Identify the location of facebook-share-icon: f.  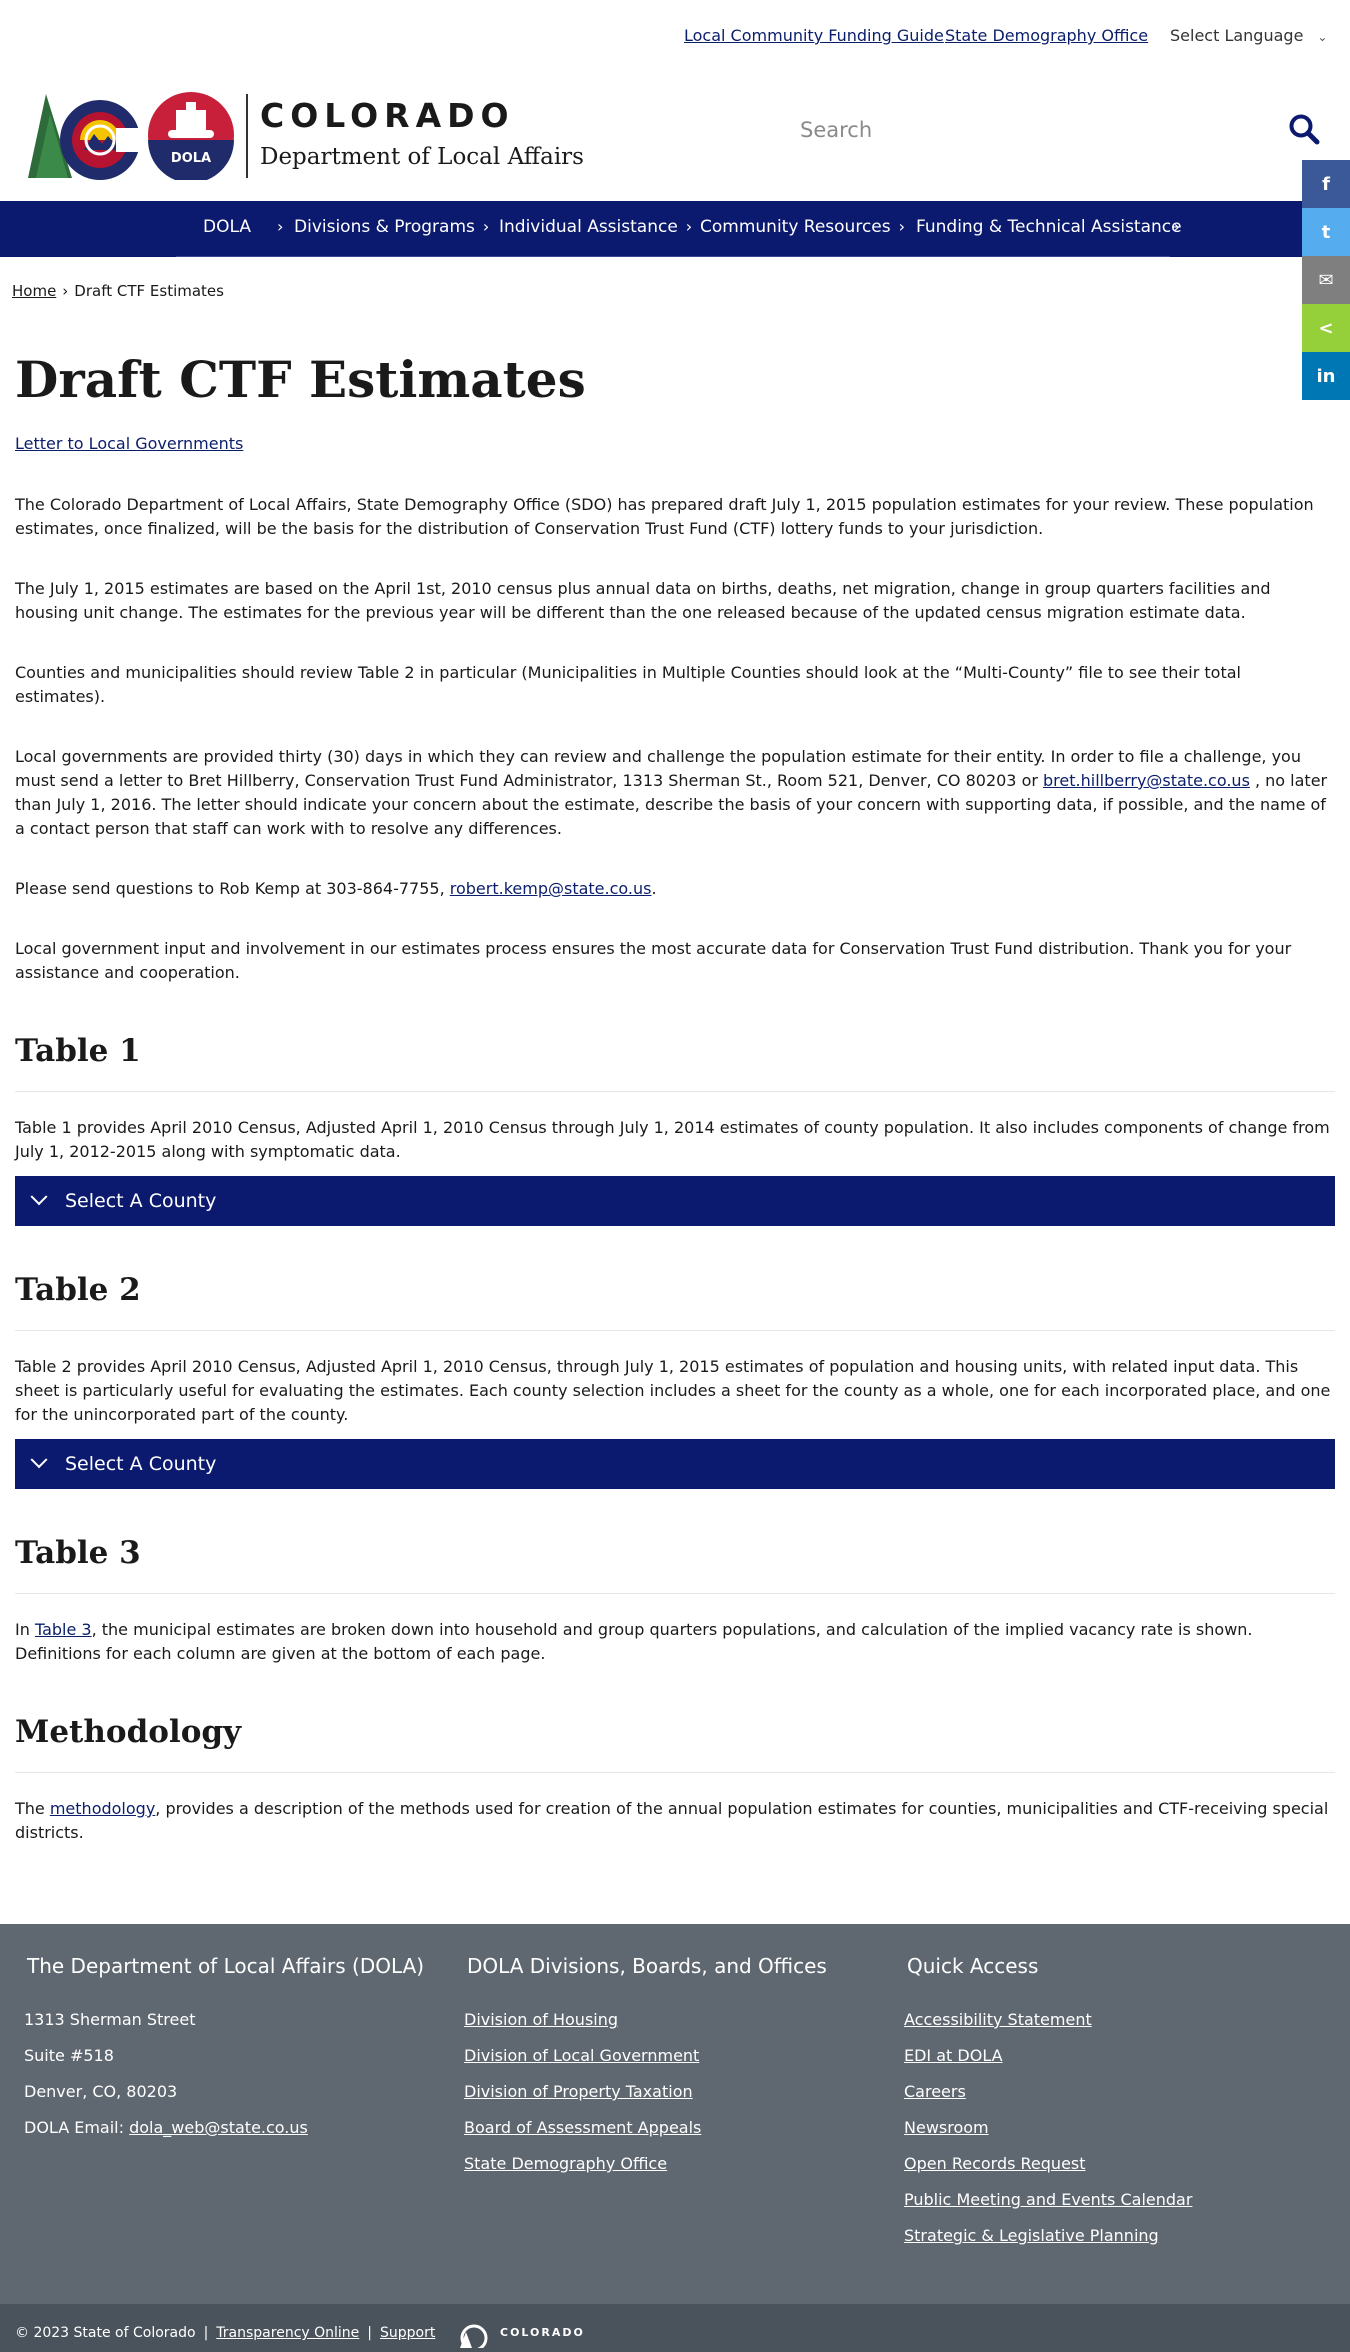
(1326, 184).